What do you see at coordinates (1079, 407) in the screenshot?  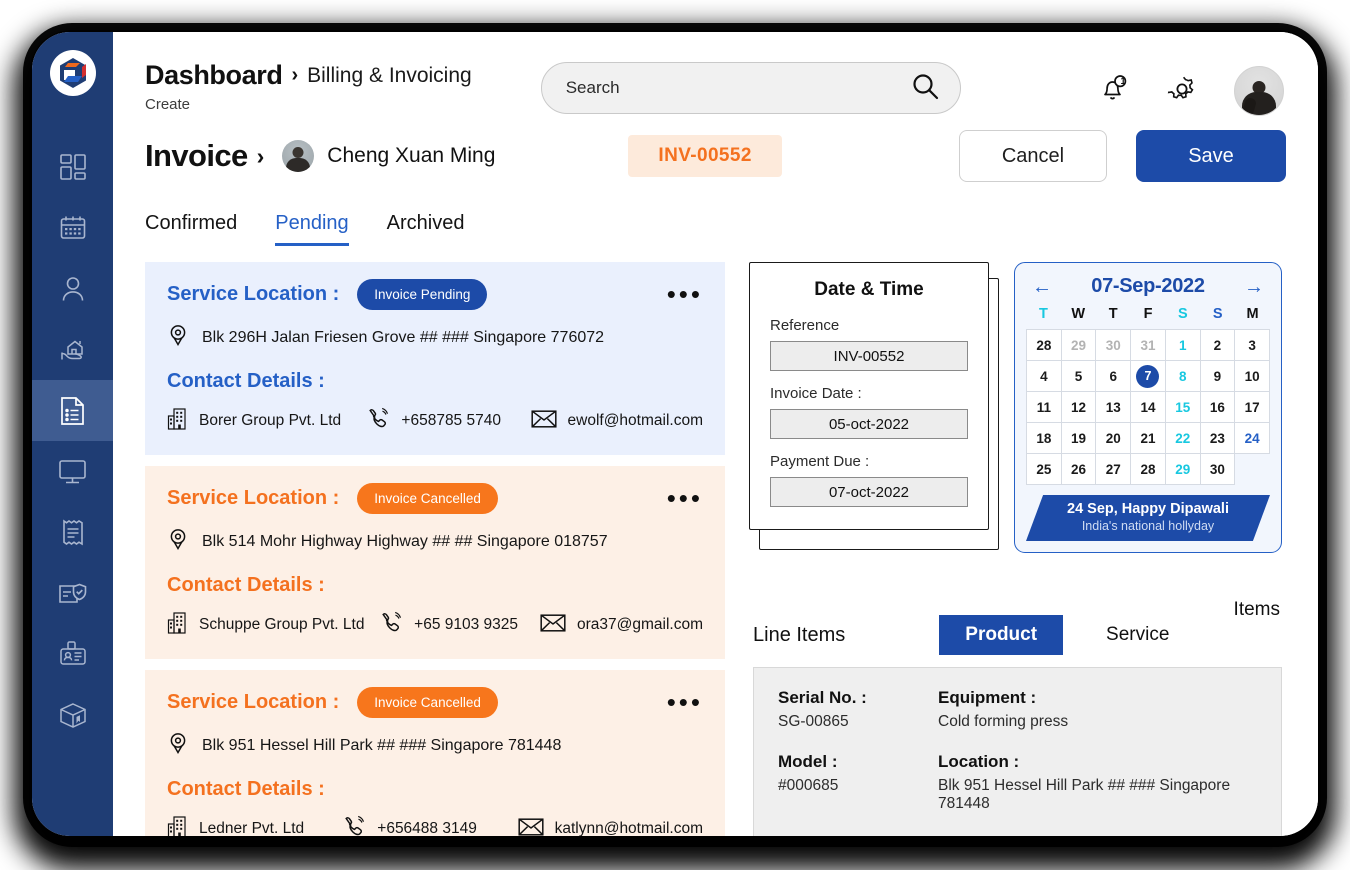 I see `calendar-day-cell: 12` at bounding box center [1079, 407].